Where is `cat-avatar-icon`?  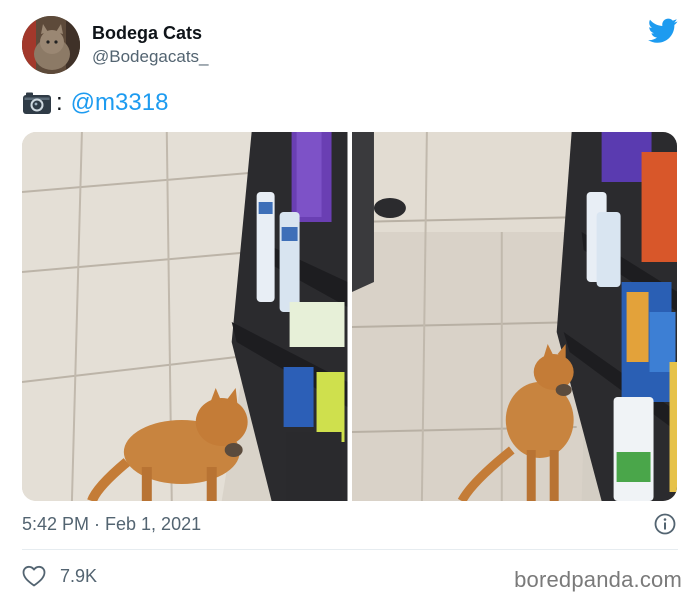 cat-avatar-icon is located at coordinates (51, 45).